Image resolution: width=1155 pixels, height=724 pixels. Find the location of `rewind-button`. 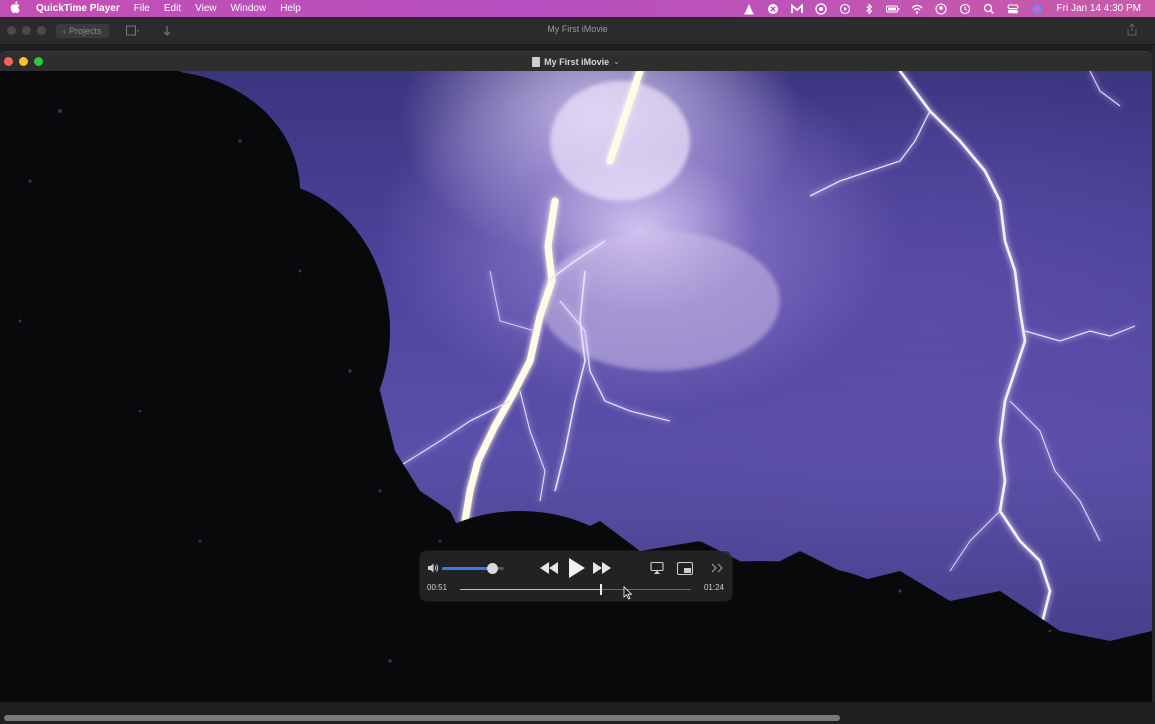

rewind-button is located at coordinates (549, 568).